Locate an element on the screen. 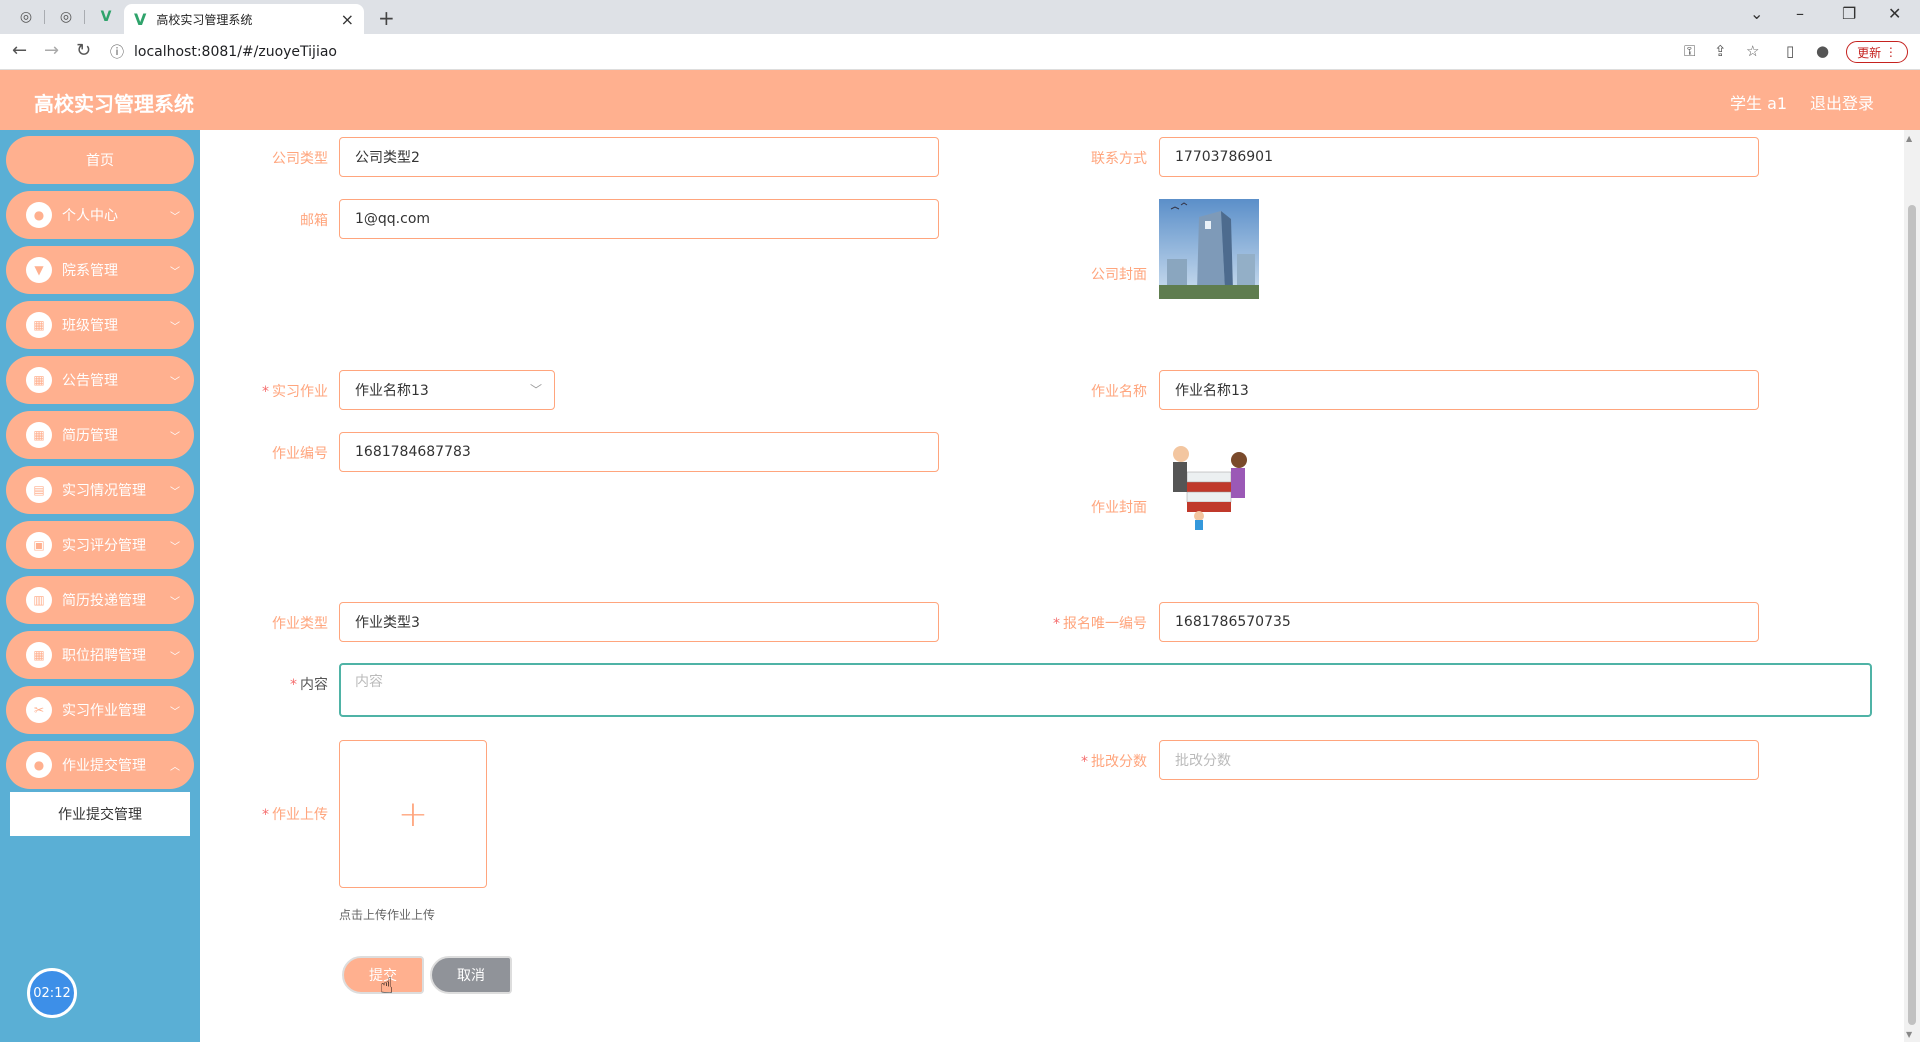 Image resolution: width=1920 pixels, height=1042 pixels. bookmark-star-icon: ☆ is located at coordinates (1752, 51).